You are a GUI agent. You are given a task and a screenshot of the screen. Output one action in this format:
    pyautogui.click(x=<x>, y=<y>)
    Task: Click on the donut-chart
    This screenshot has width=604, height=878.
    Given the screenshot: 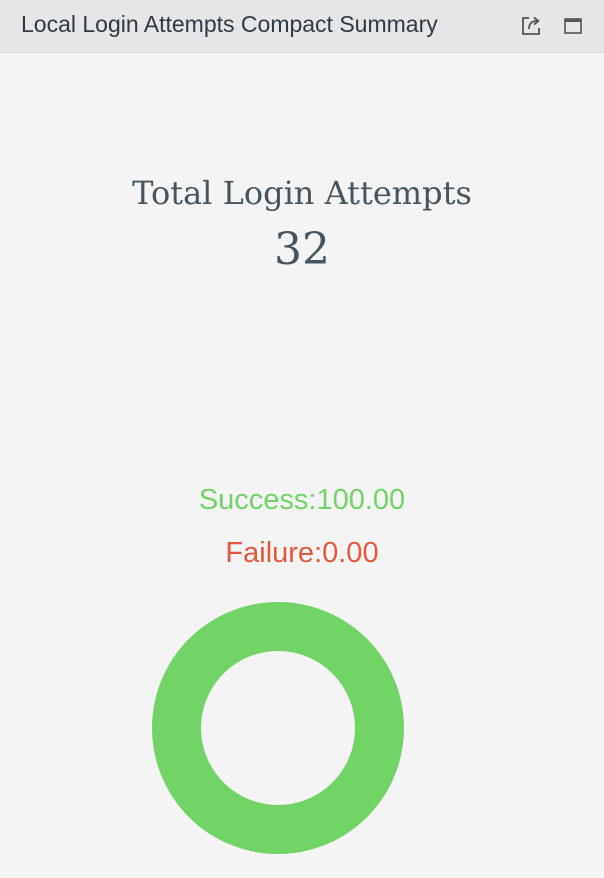 What is the action you would take?
    pyautogui.click(x=278, y=728)
    